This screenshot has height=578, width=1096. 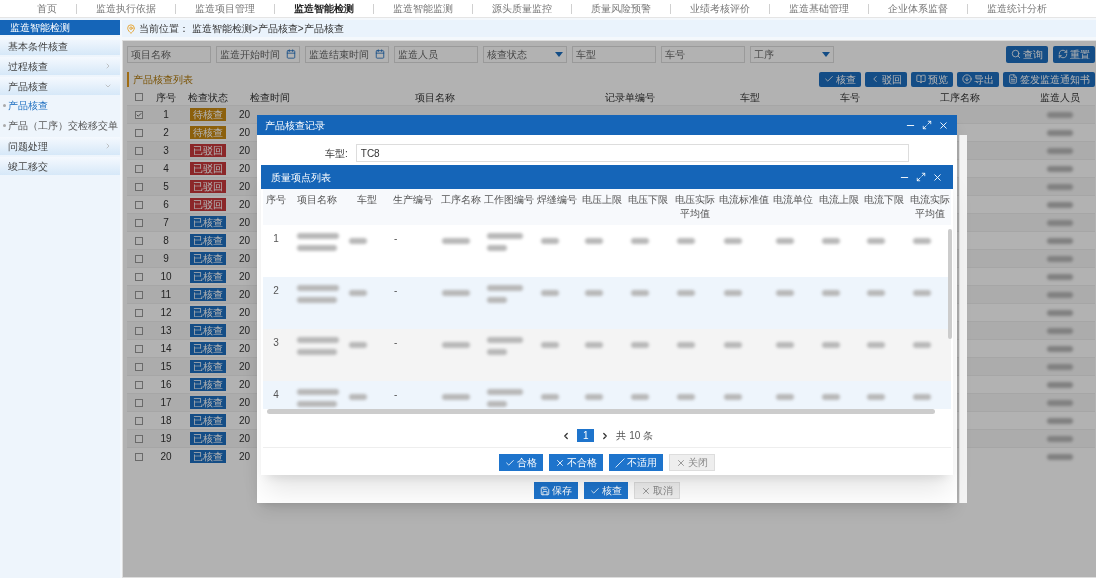 I want to click on dialog-button: 核查, so click(x=606, y=490).